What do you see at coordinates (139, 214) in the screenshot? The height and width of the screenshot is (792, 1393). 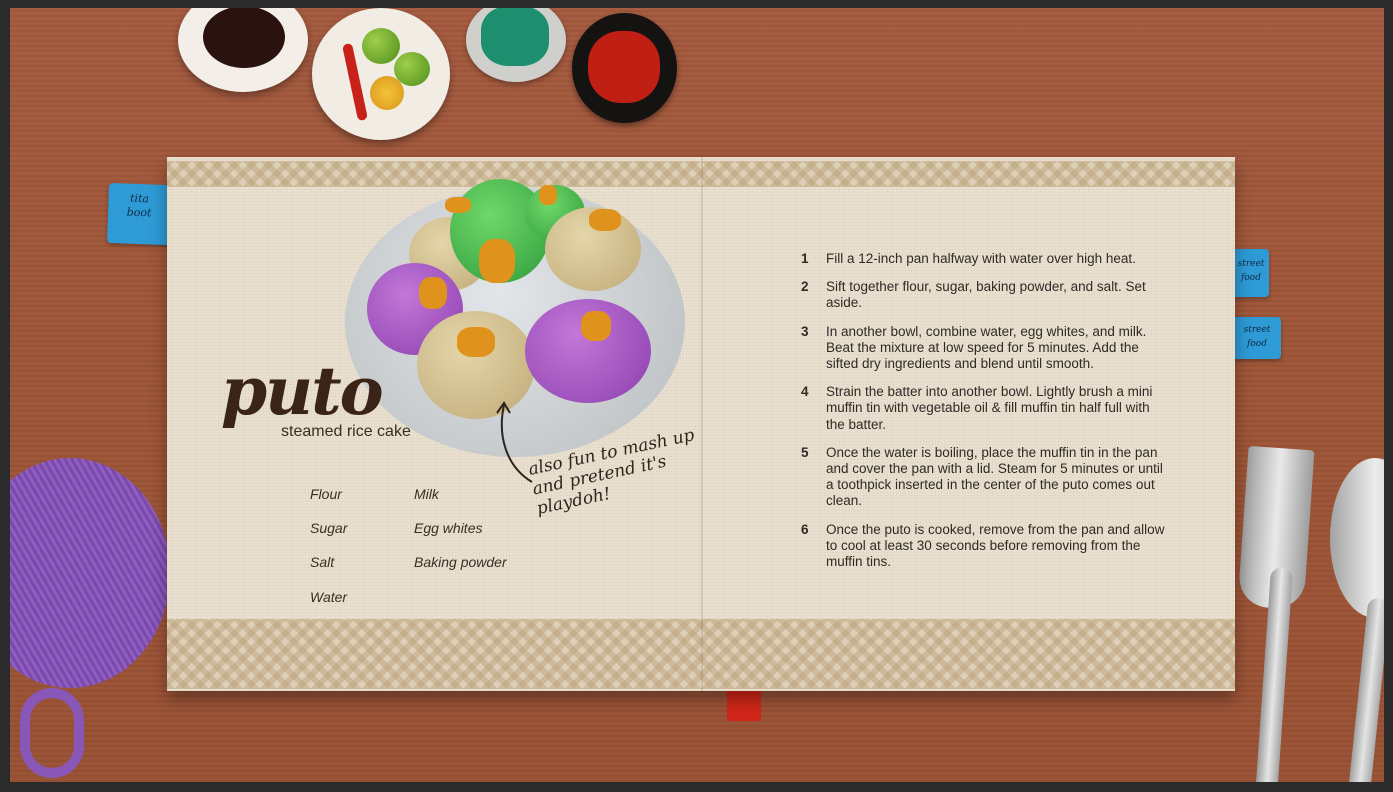 I see `tab-tita-boot: tita boot` at bounding box center [139, 214].